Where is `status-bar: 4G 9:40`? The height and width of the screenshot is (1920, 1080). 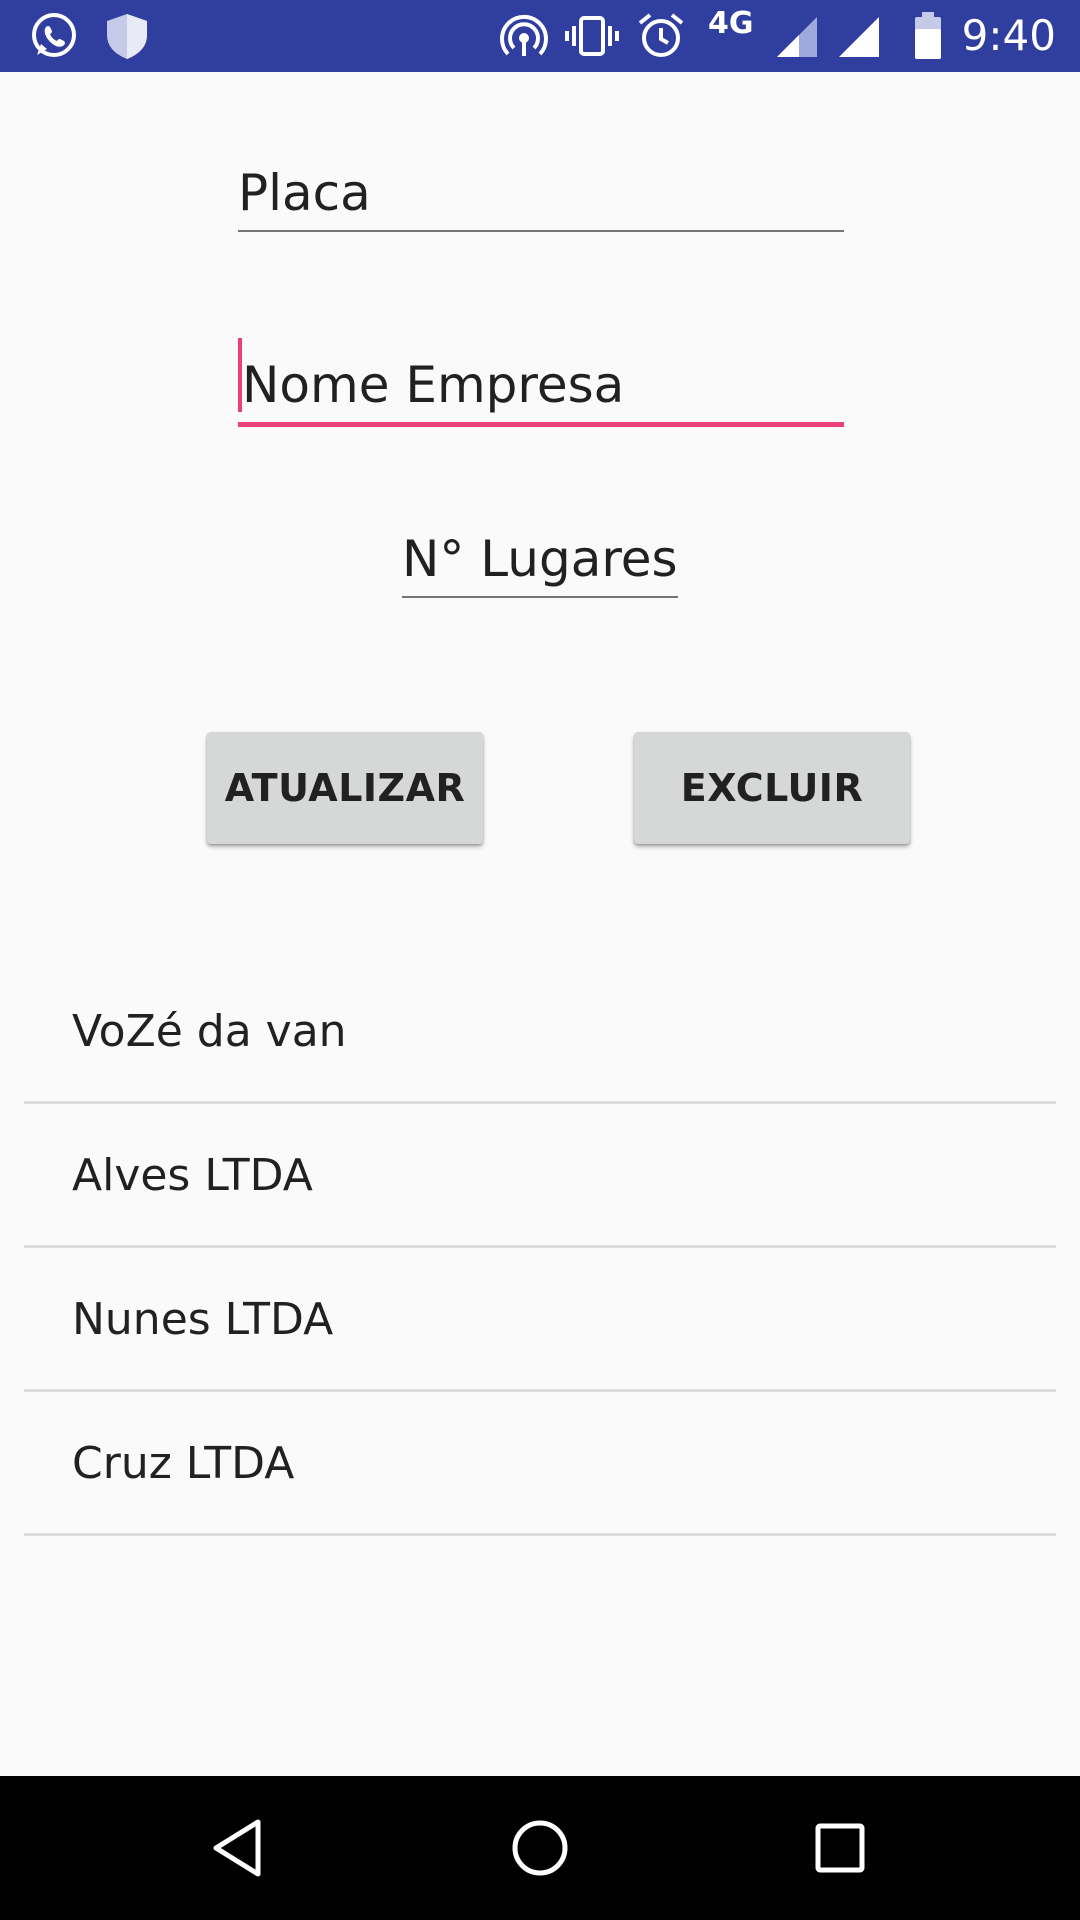
status-bar: 4G 9:40 is located at coordinates (540, 36).